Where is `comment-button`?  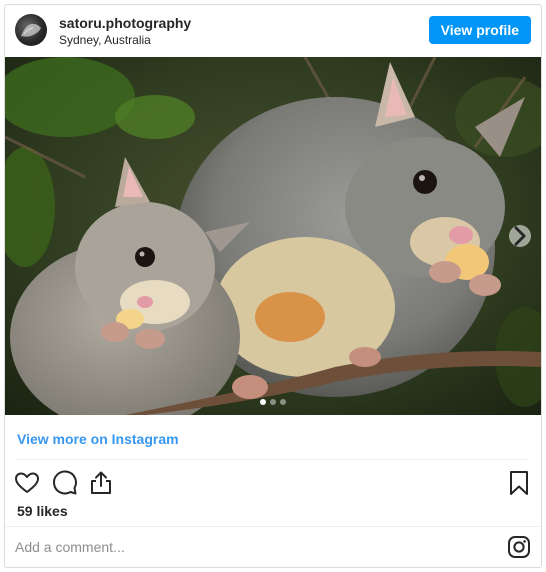 comment-button is located at coordinates (65, 483).